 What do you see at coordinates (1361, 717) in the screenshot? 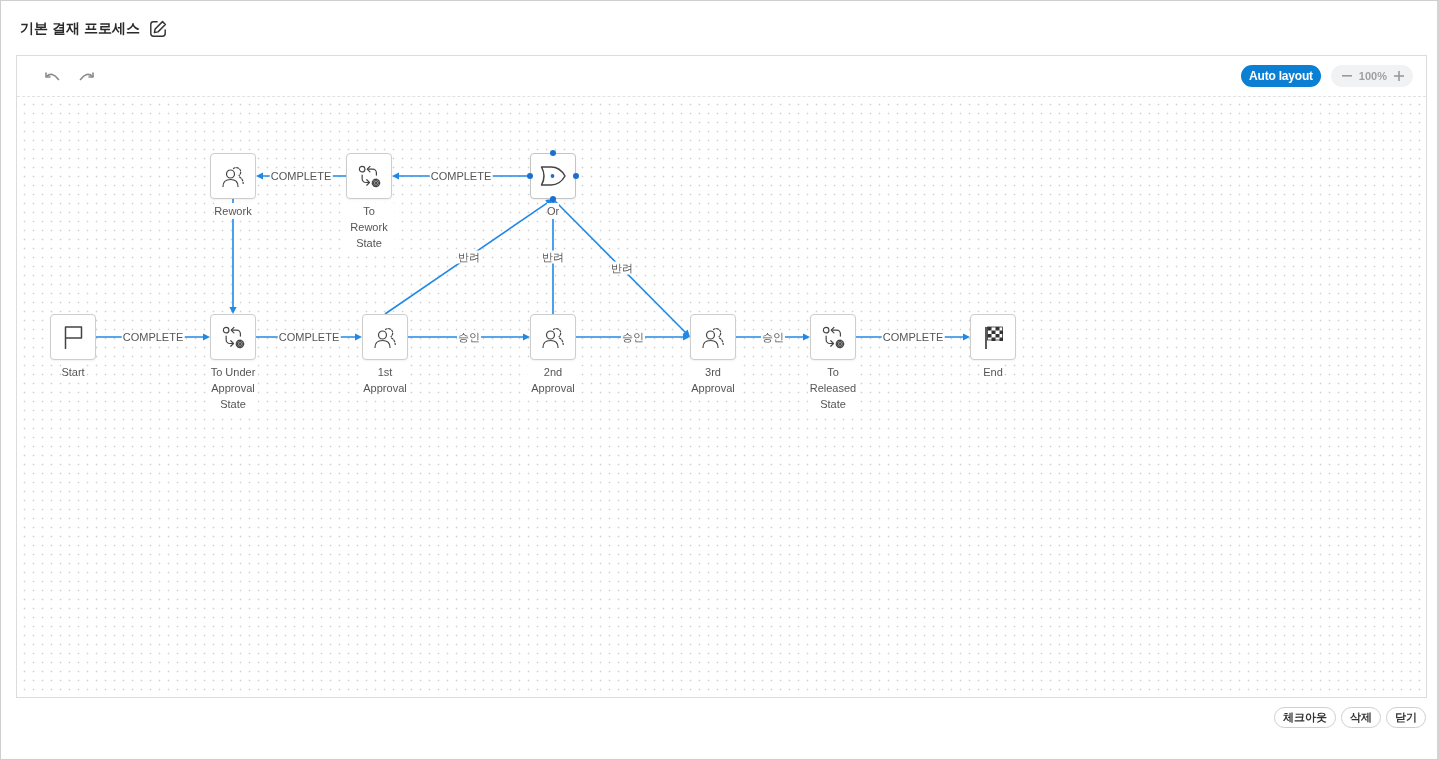
I see `footer-button: 삭제` at bounding box center [1361, 717].